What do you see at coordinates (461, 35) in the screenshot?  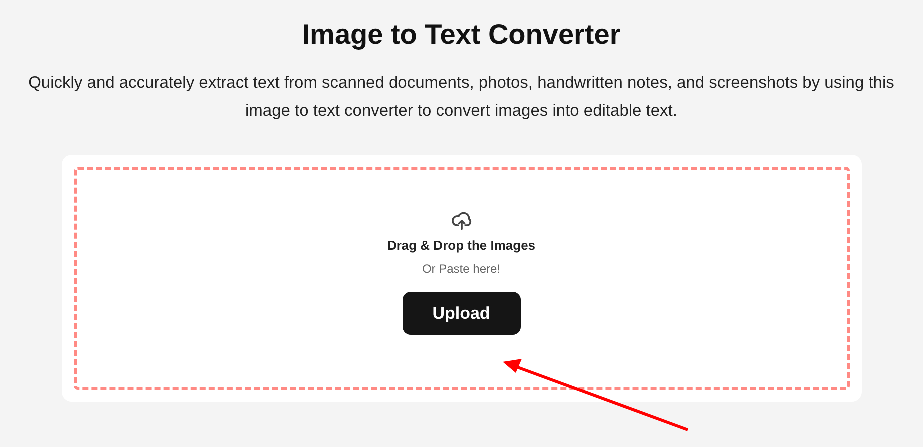 I see `page-title: Image to Text Converter` at bounding box center [461, 35].